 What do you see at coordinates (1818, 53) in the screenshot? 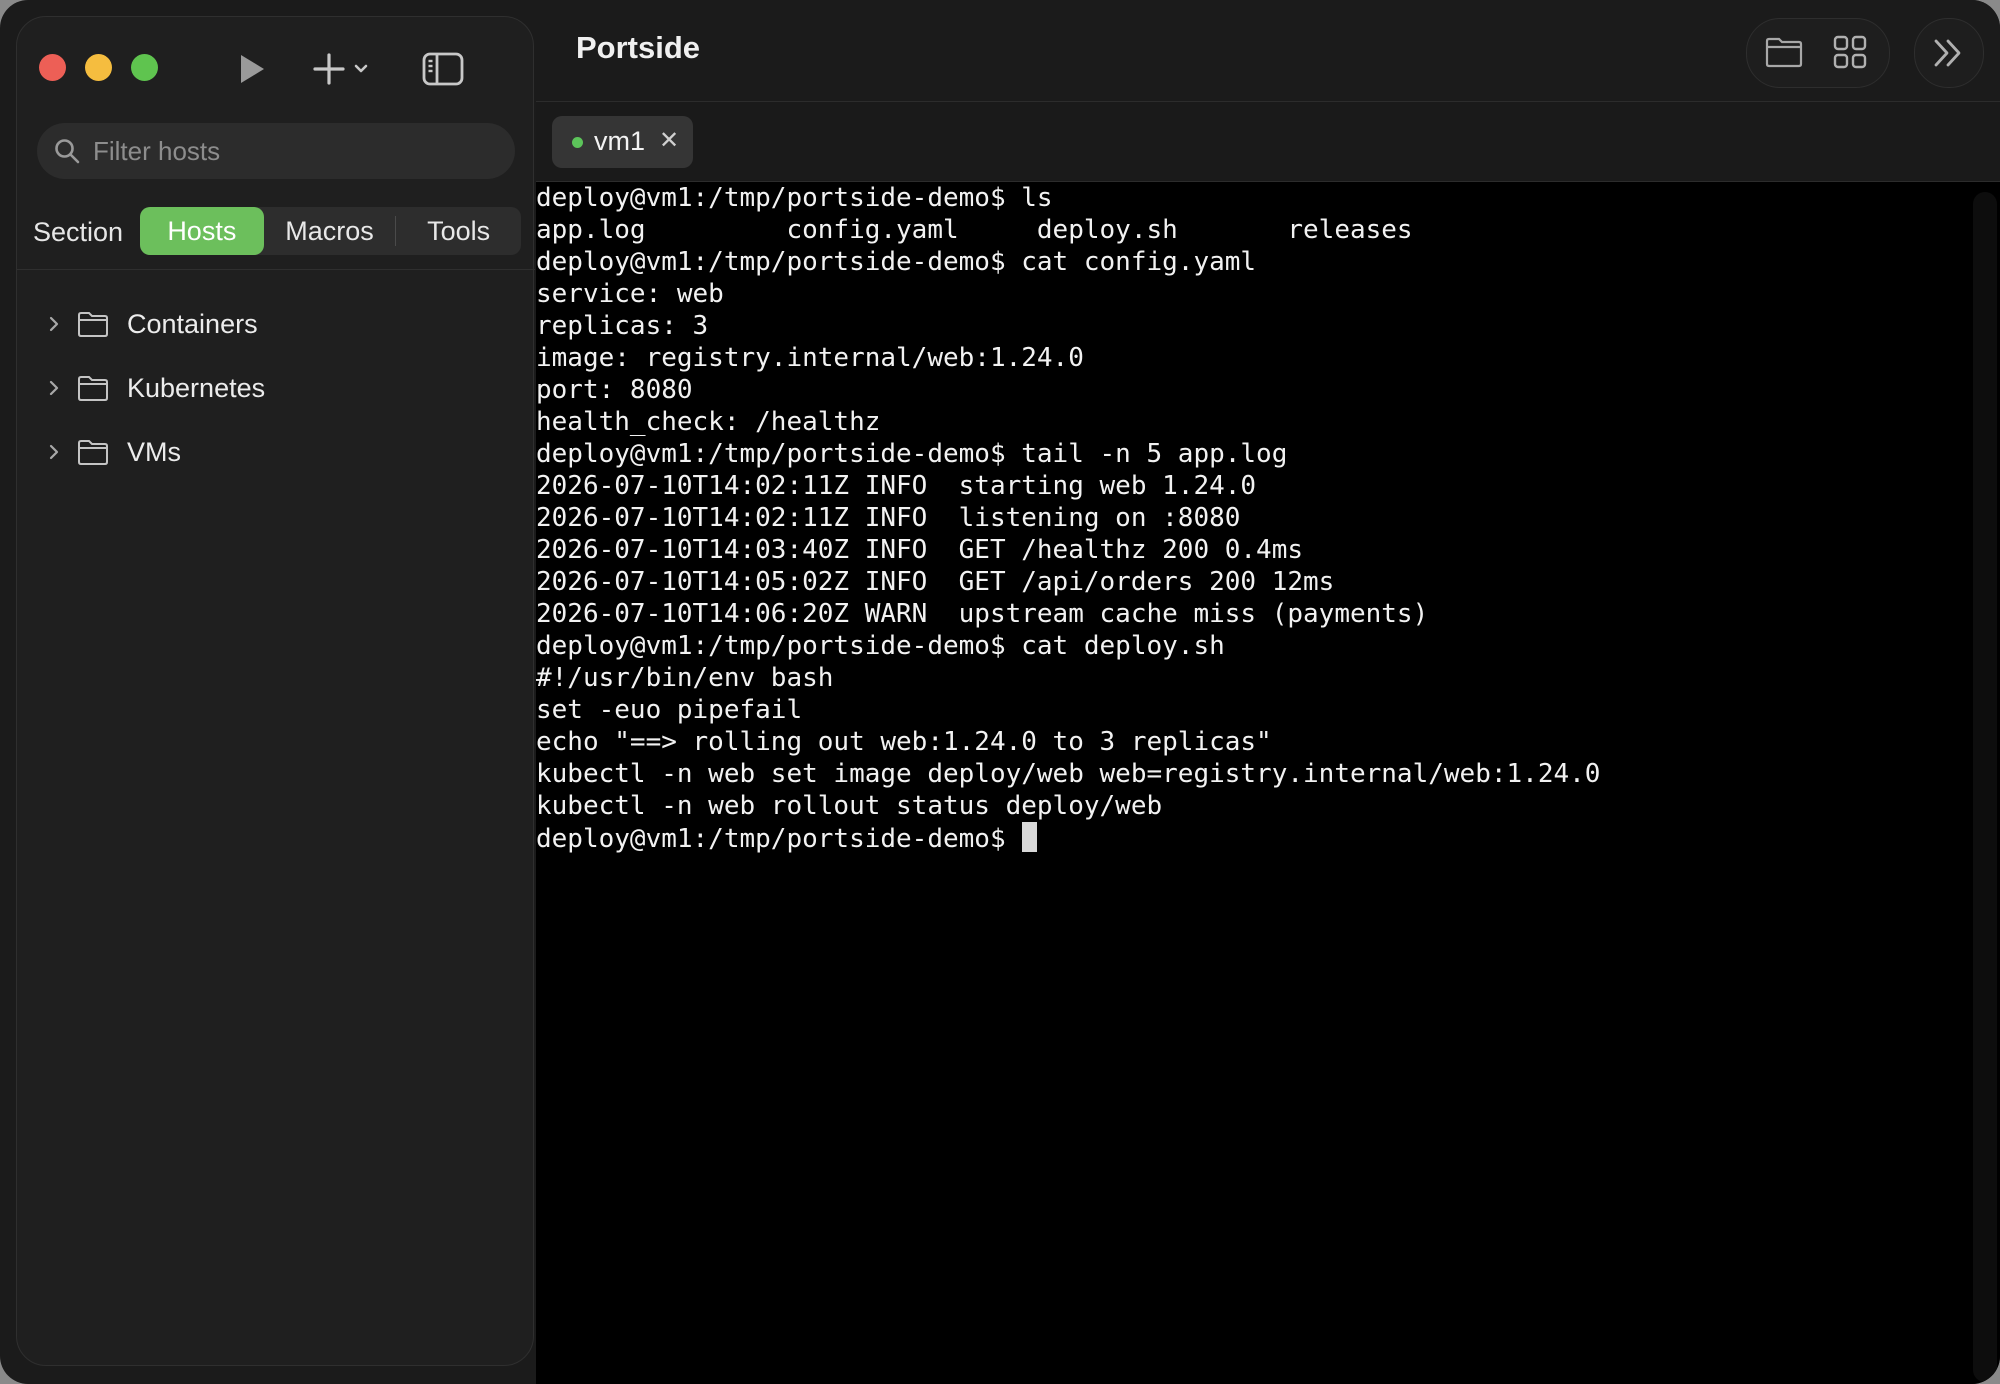
I see `header-button-group` at bounding box center [1818, 53].